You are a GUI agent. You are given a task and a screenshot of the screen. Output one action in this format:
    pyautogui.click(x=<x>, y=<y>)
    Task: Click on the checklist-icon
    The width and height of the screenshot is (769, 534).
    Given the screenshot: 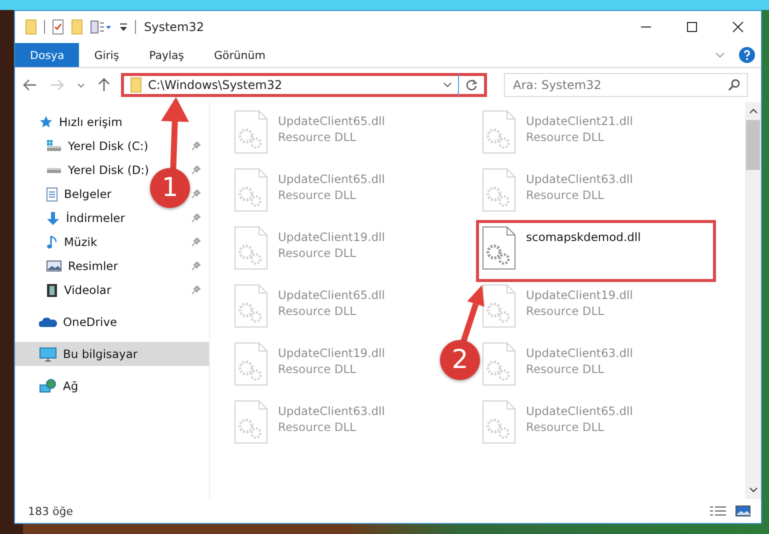 What is the action you would take?
    pyautogui.click(x=58, y=27)
    